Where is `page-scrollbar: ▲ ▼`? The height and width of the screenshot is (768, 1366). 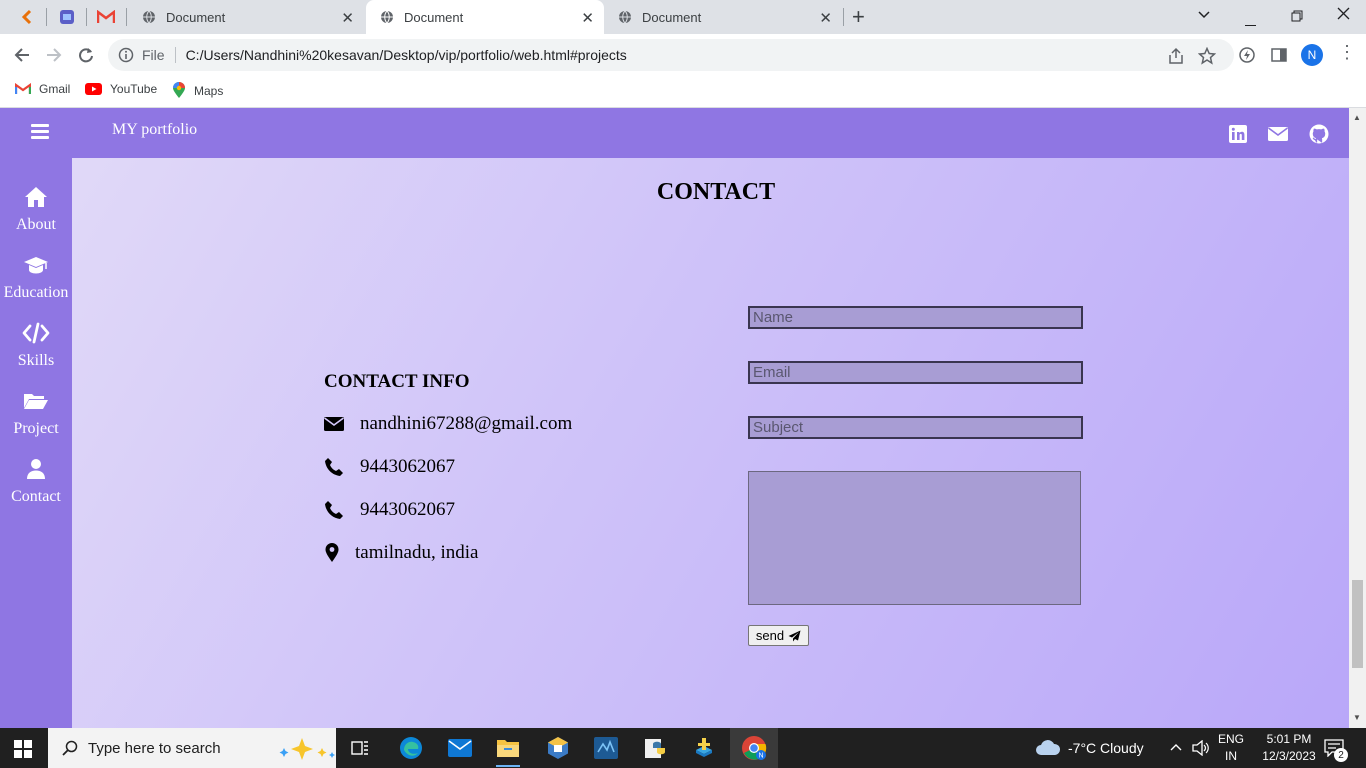
page-scrollbar: ▲ ▼ is located at coordinates (1357, 418).